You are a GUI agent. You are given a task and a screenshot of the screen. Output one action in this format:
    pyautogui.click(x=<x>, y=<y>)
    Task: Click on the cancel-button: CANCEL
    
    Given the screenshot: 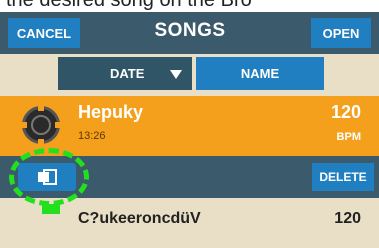 What is the action you would take?
    pyautogui.click(x=44, y=33)
    